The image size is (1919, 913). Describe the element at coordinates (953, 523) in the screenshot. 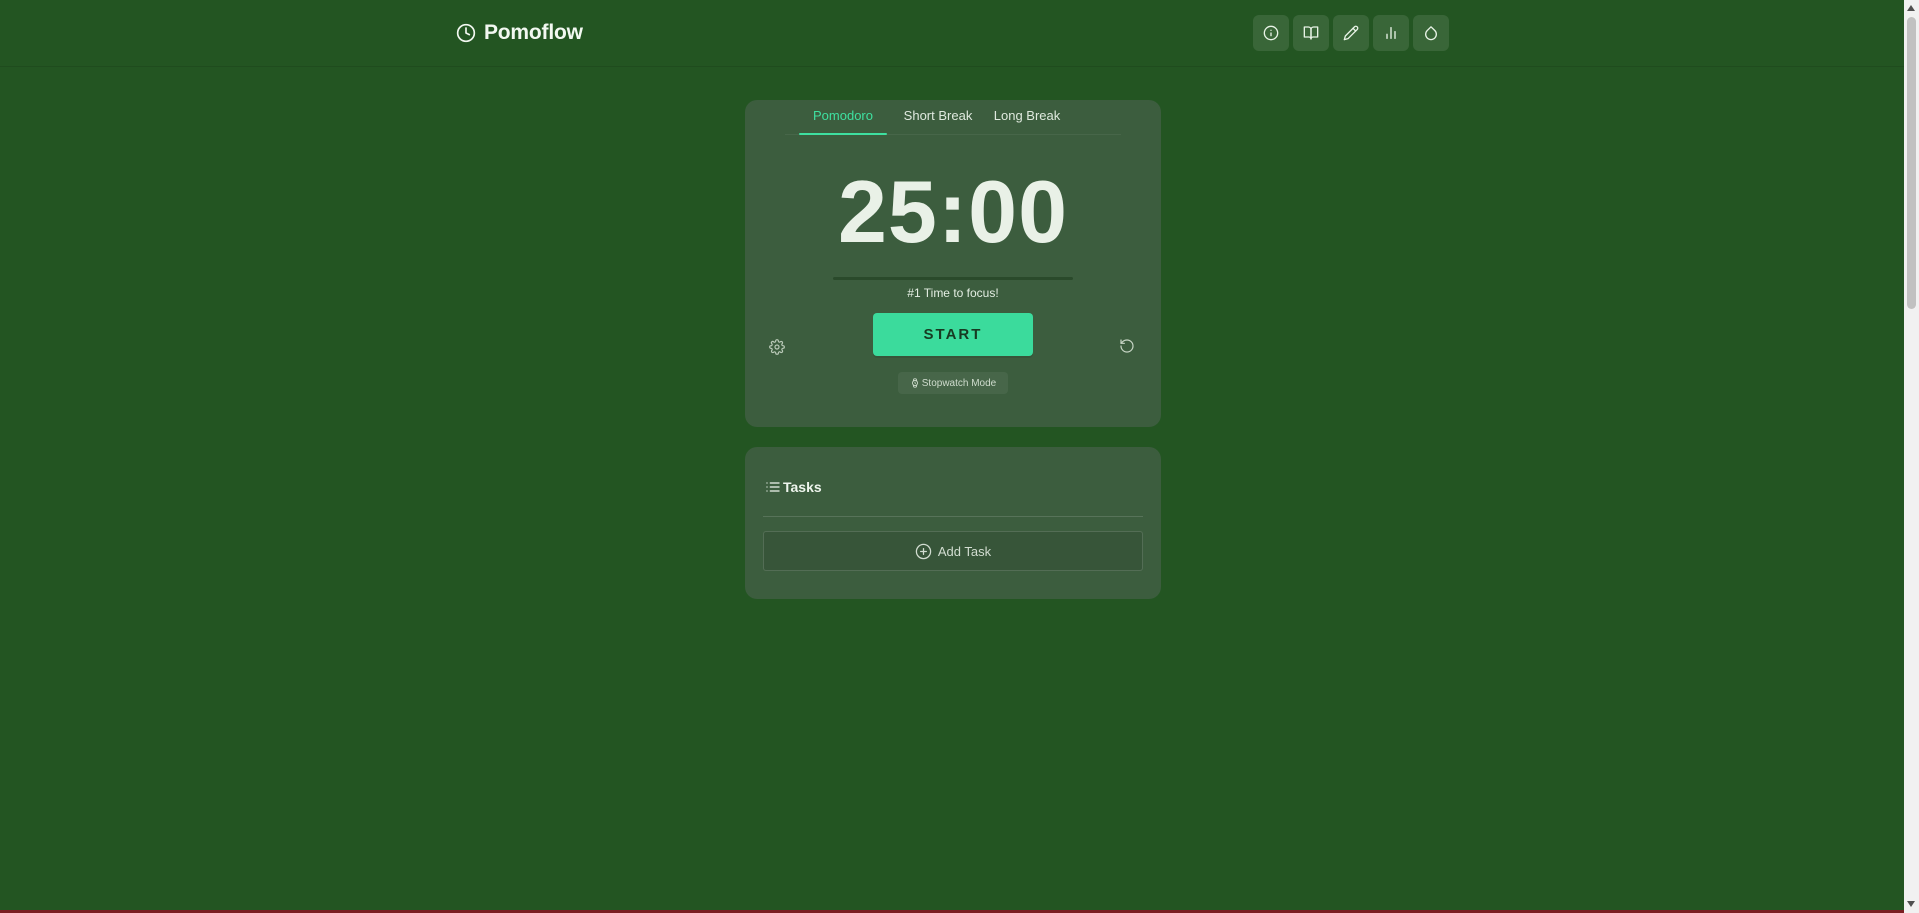

I see `tasks-card: Tasks Add Task` at that location.